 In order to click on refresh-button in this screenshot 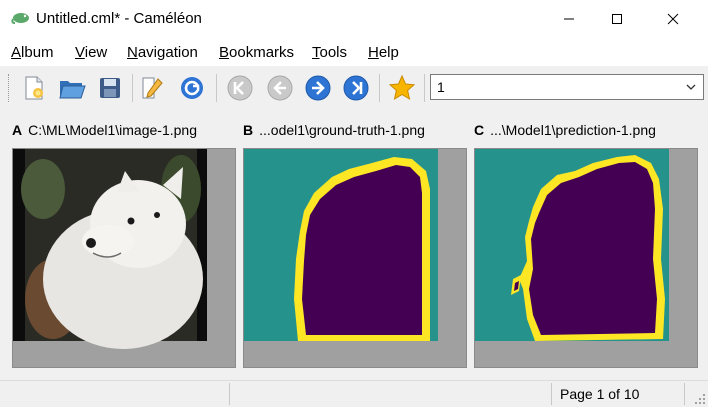, I will do `click(192, 88)`.